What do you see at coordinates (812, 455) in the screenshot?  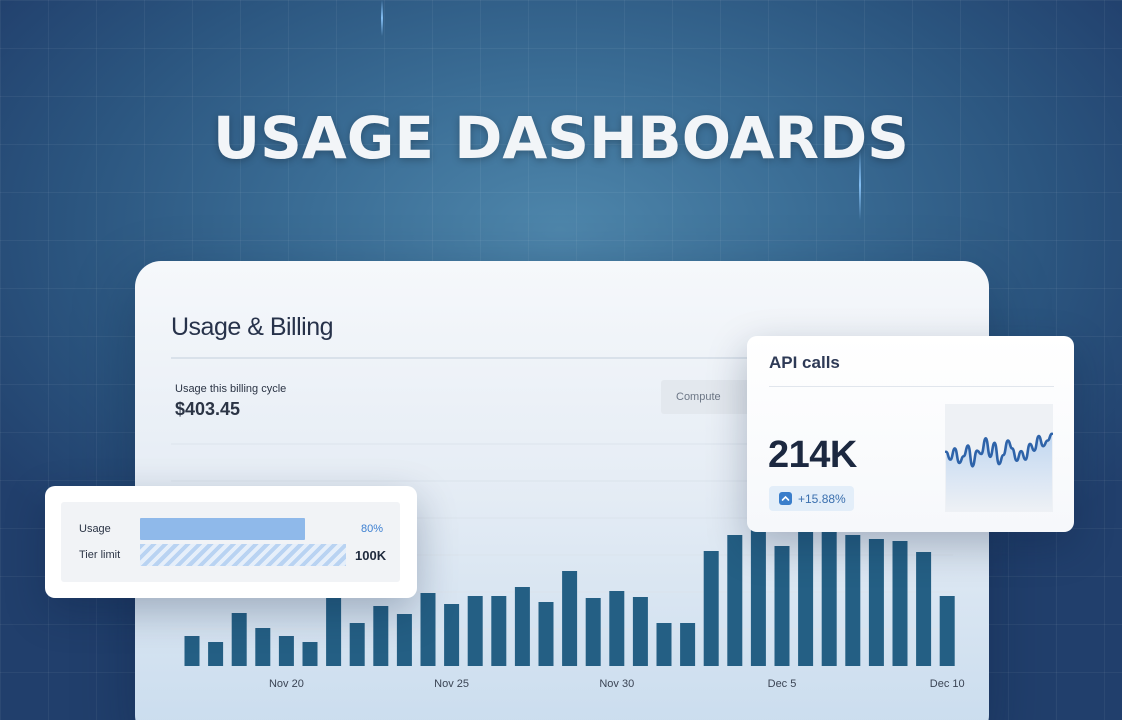 I see `api-calls-value: 214K` at bounding box center [812, 455].